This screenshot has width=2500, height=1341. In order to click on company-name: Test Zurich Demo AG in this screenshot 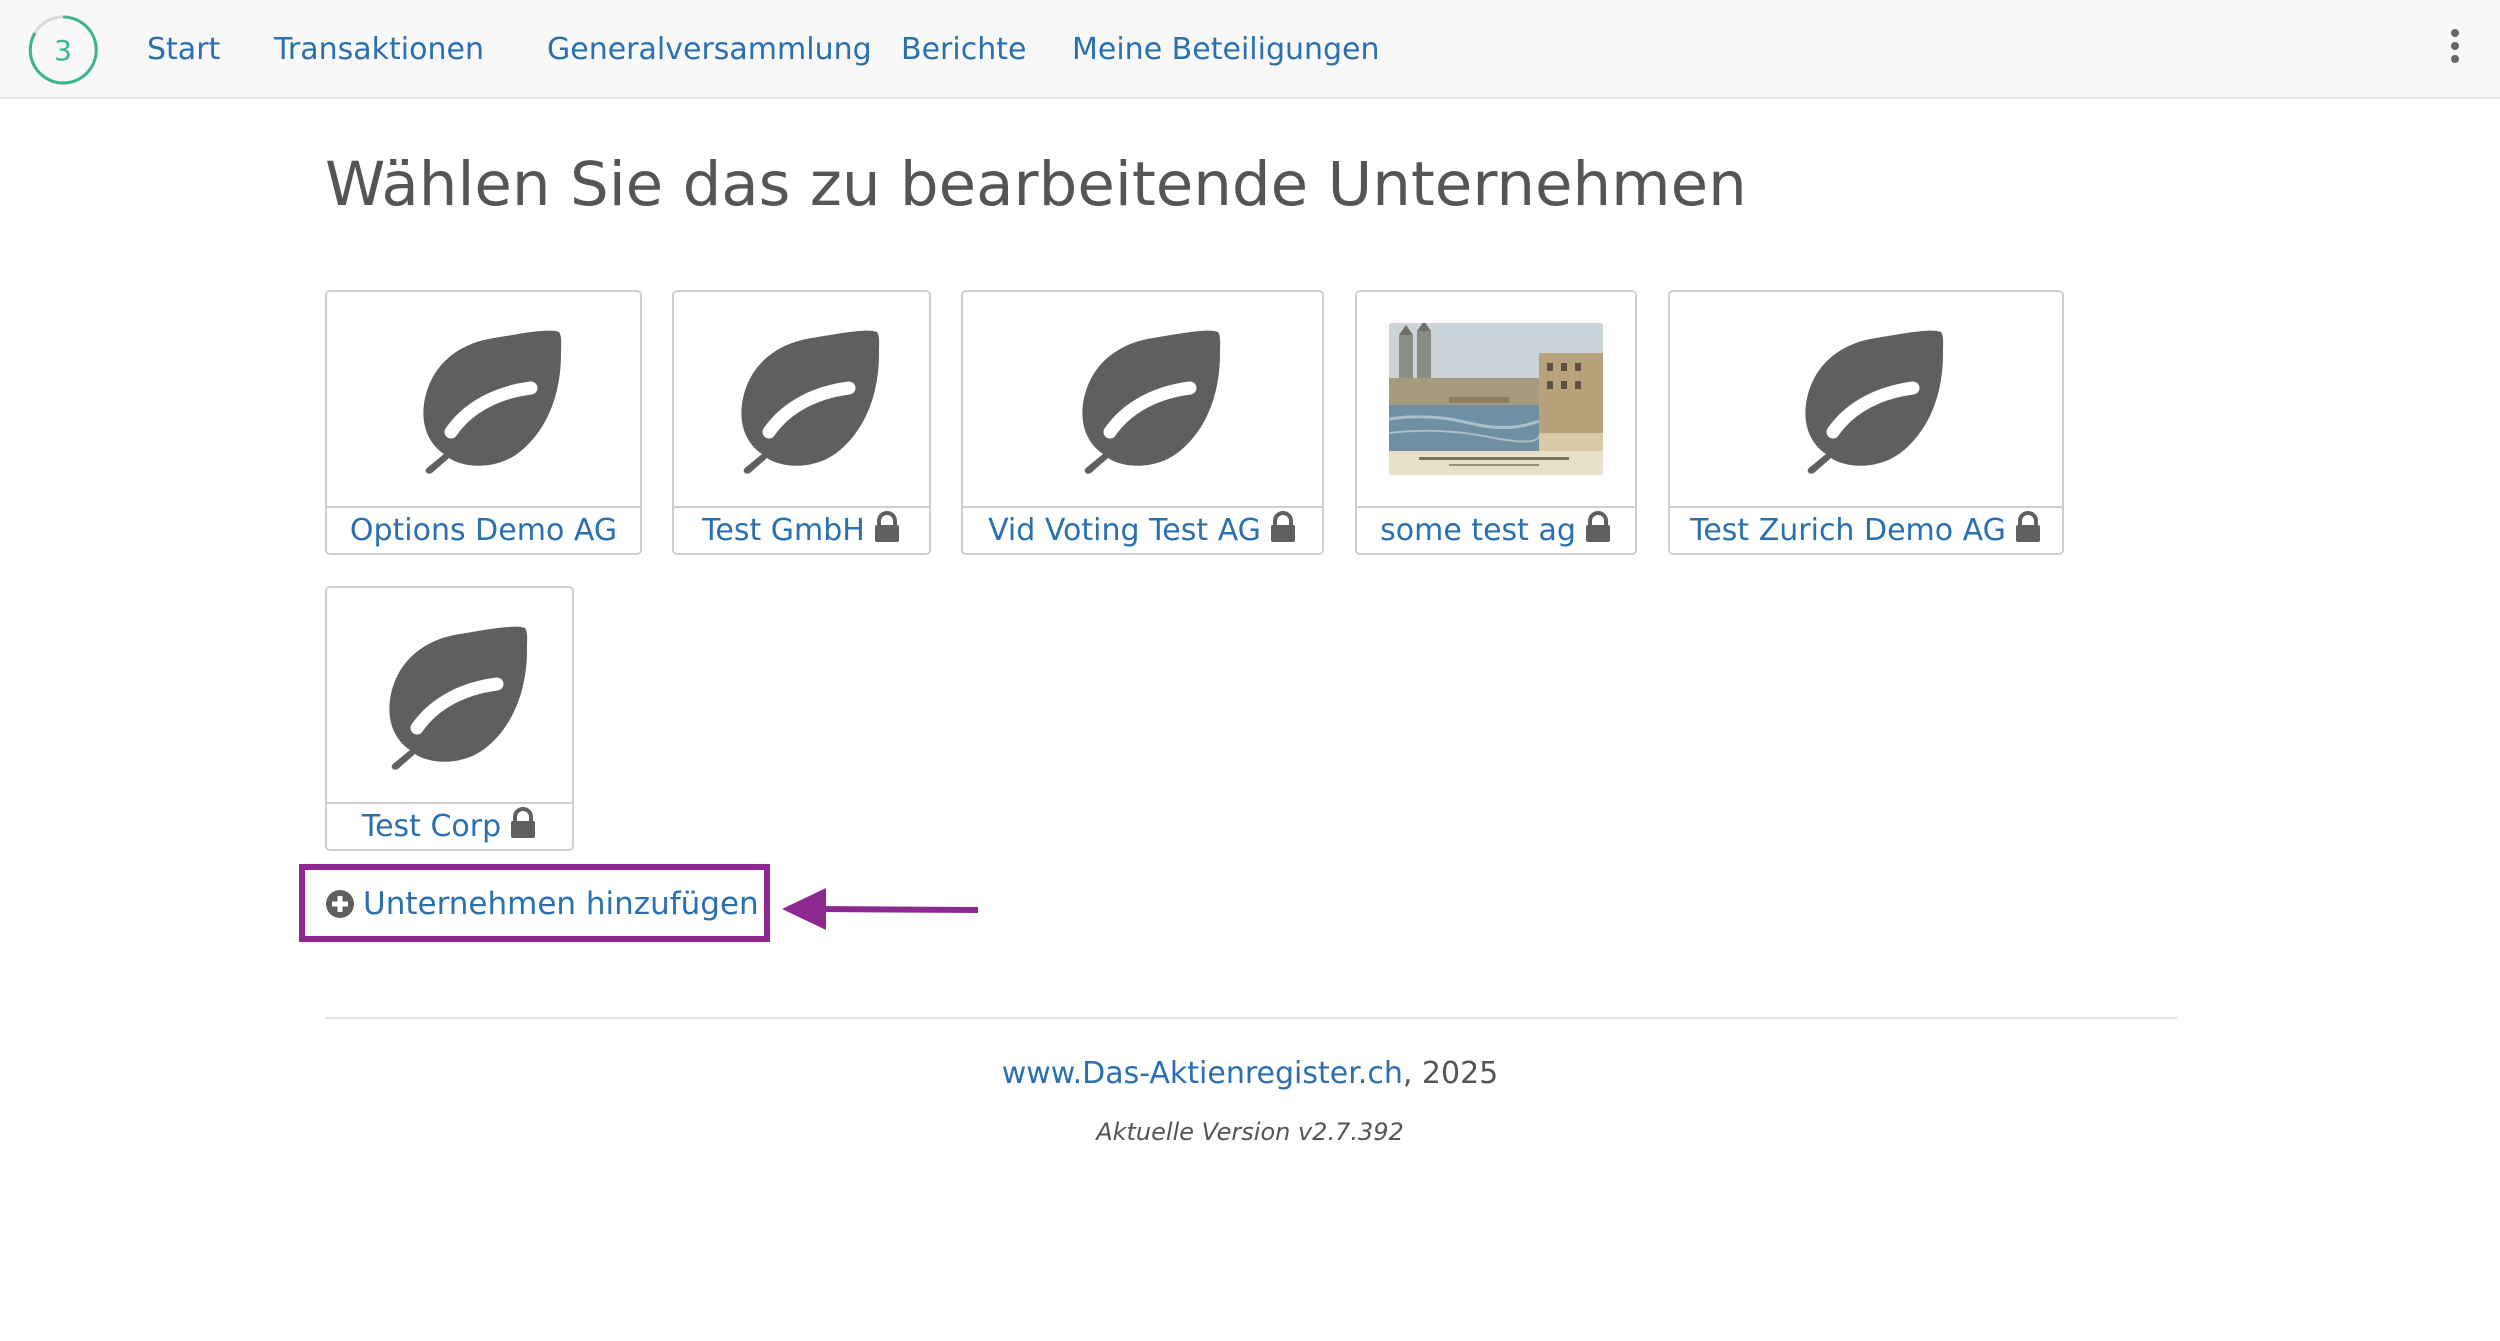, I will do `click(1866, 531)`.